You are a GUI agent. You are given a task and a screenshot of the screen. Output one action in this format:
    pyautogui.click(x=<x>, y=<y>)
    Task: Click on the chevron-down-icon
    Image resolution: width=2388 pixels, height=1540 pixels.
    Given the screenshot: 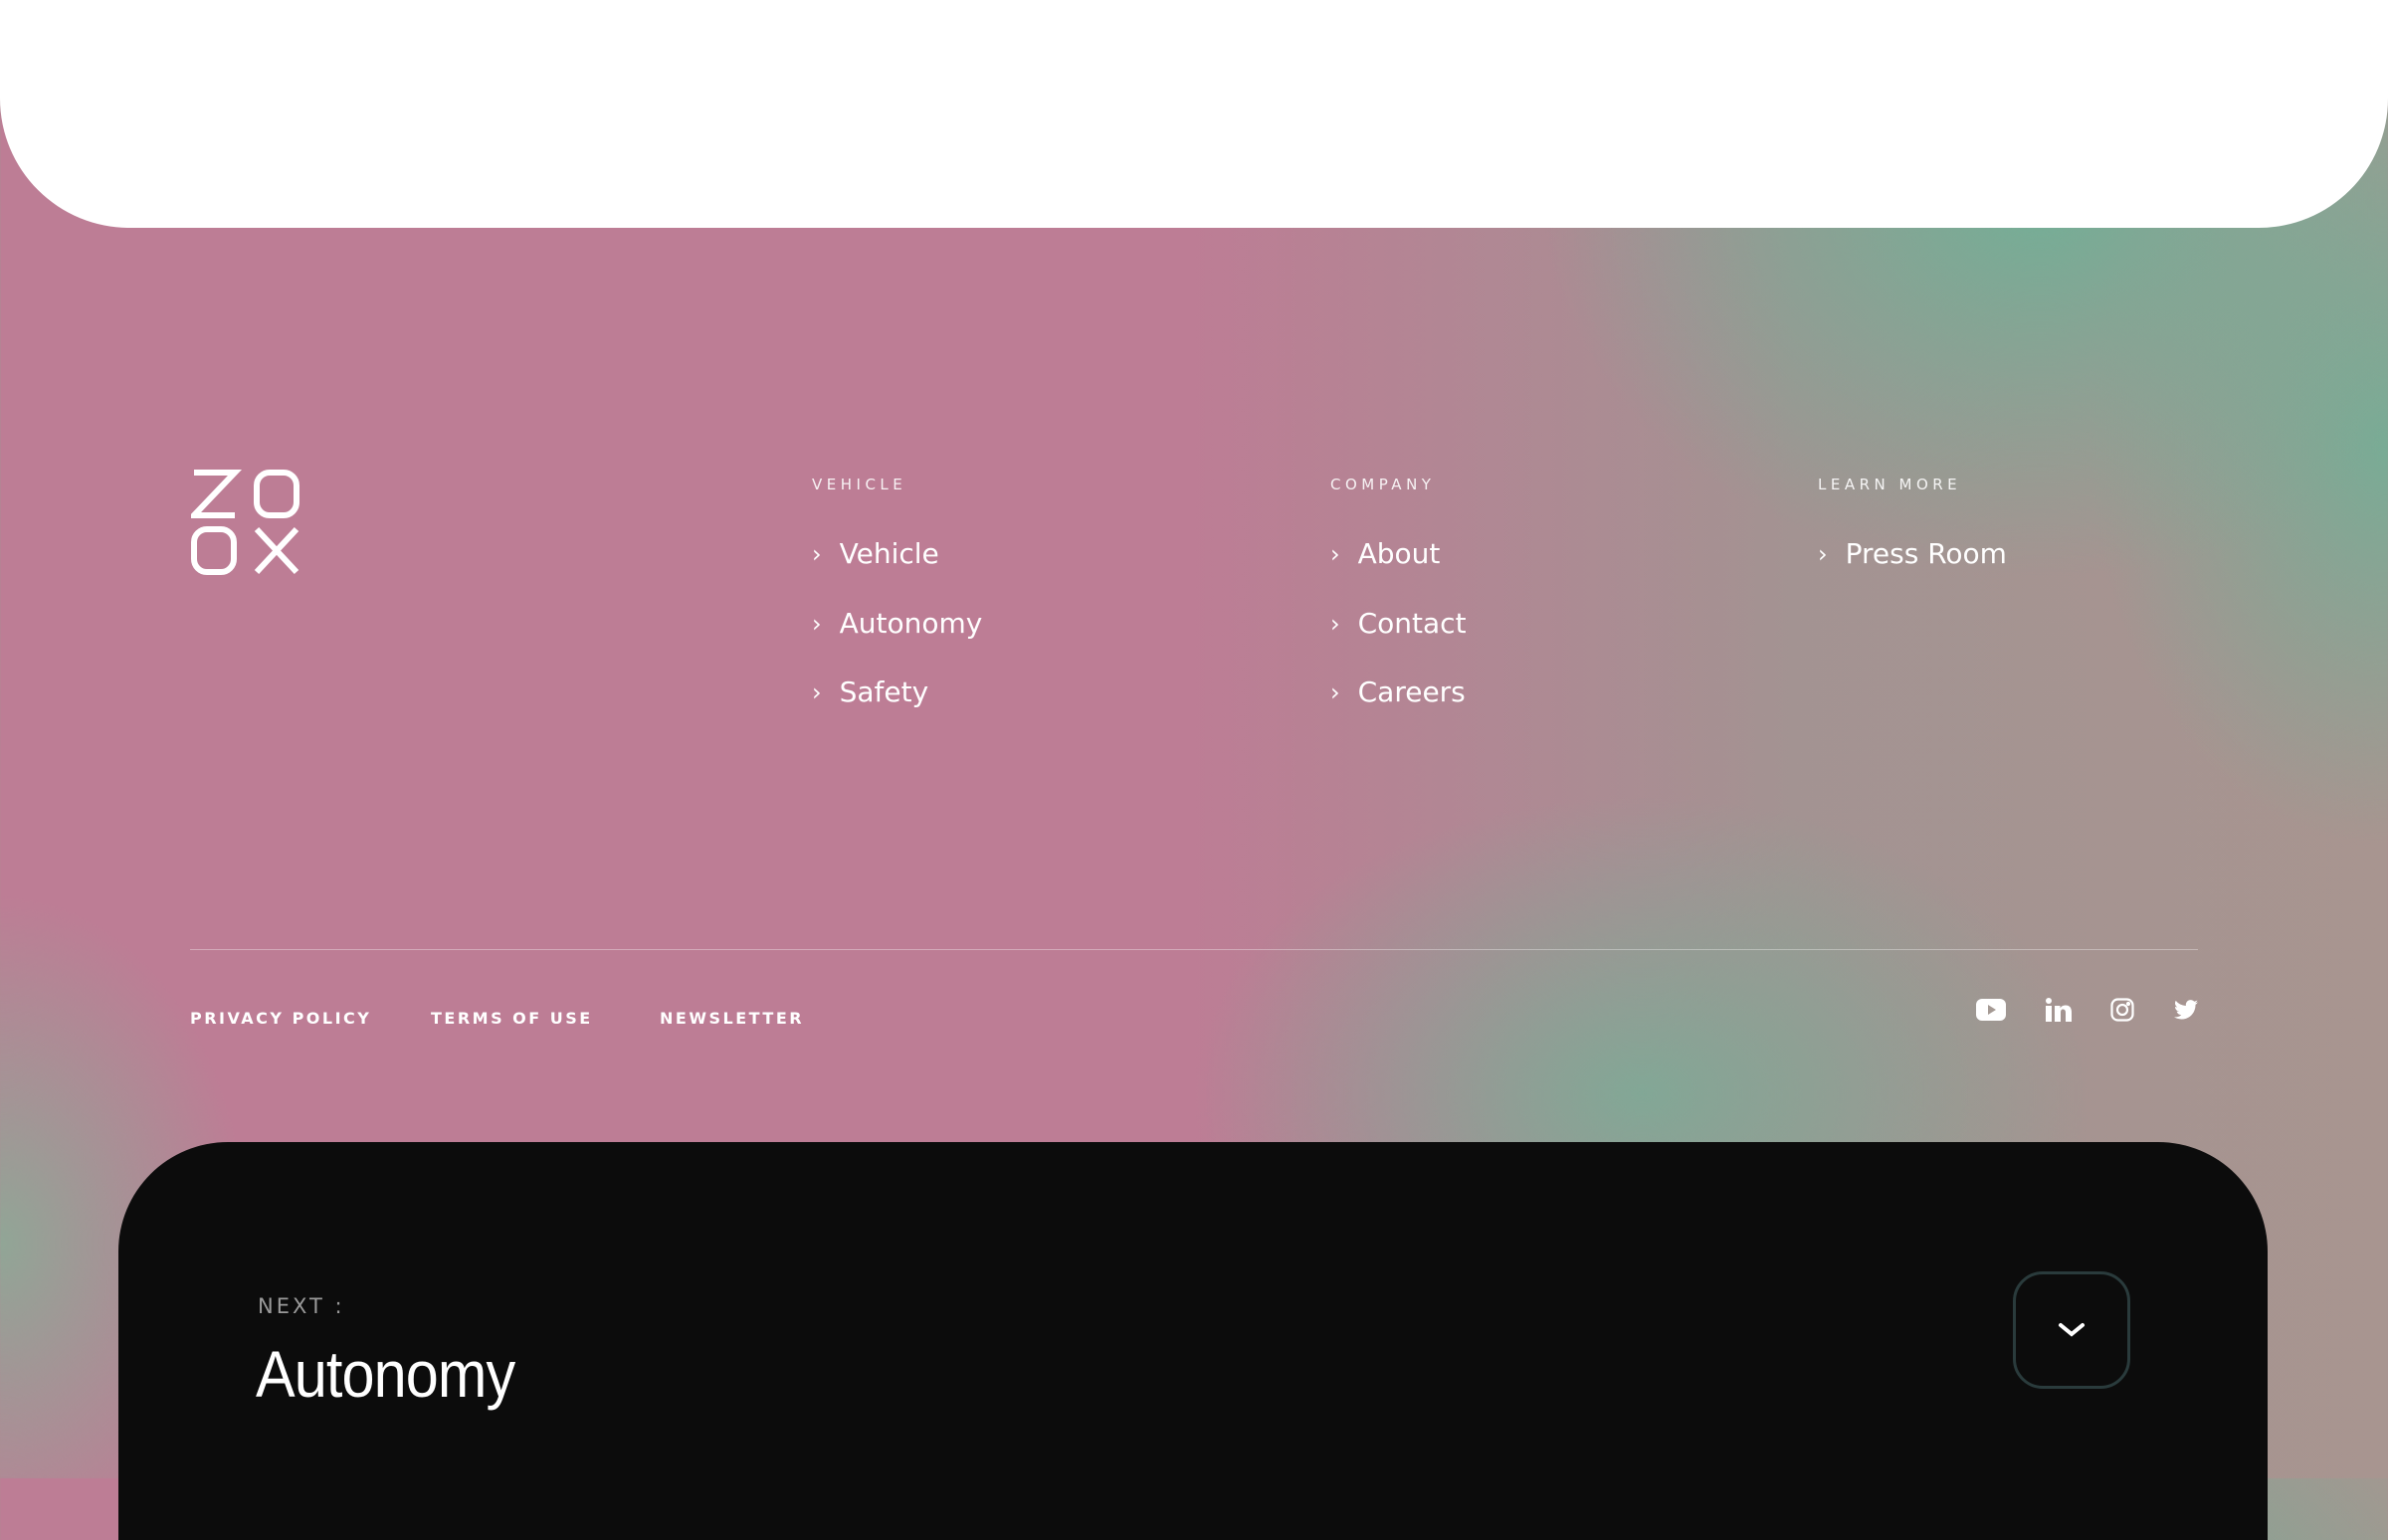 What is the action you would take?
    pyautogui.click(x=2072, y=1330)
    